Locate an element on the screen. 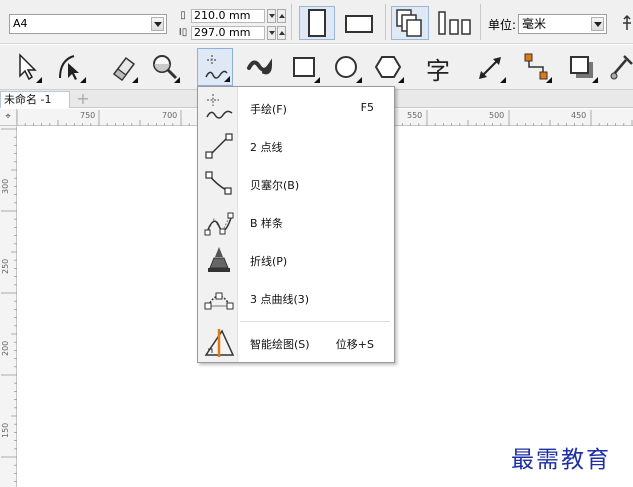  width-spin-up is located at coordinates (281, 16).